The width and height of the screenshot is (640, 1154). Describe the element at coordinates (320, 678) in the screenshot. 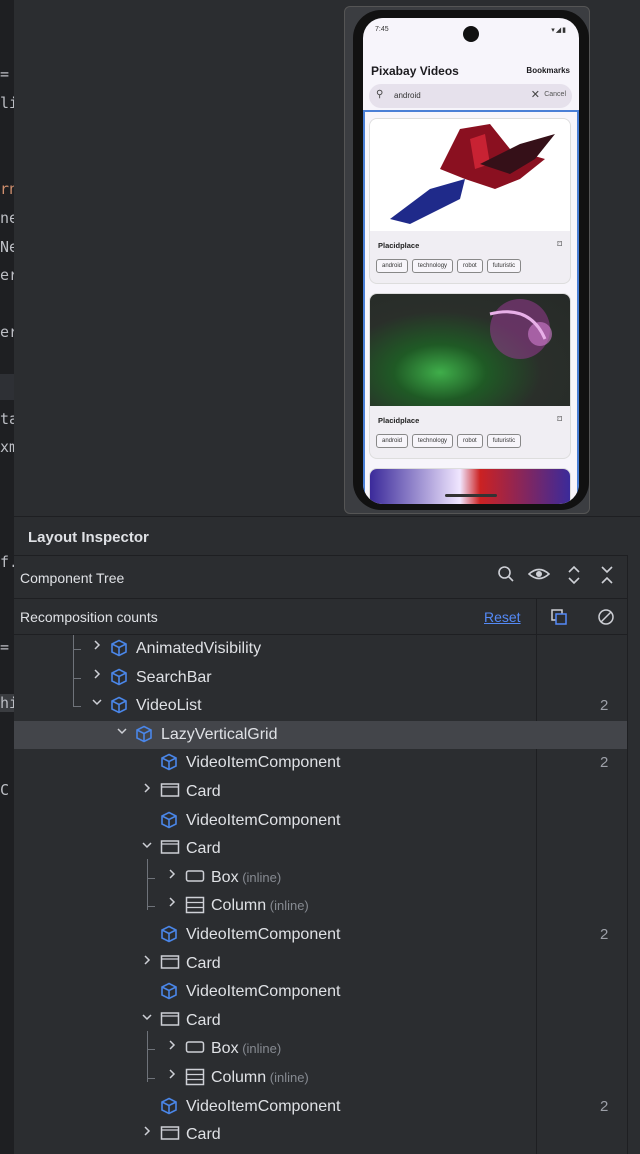

I see `tree-node: SearchBar` at that location.